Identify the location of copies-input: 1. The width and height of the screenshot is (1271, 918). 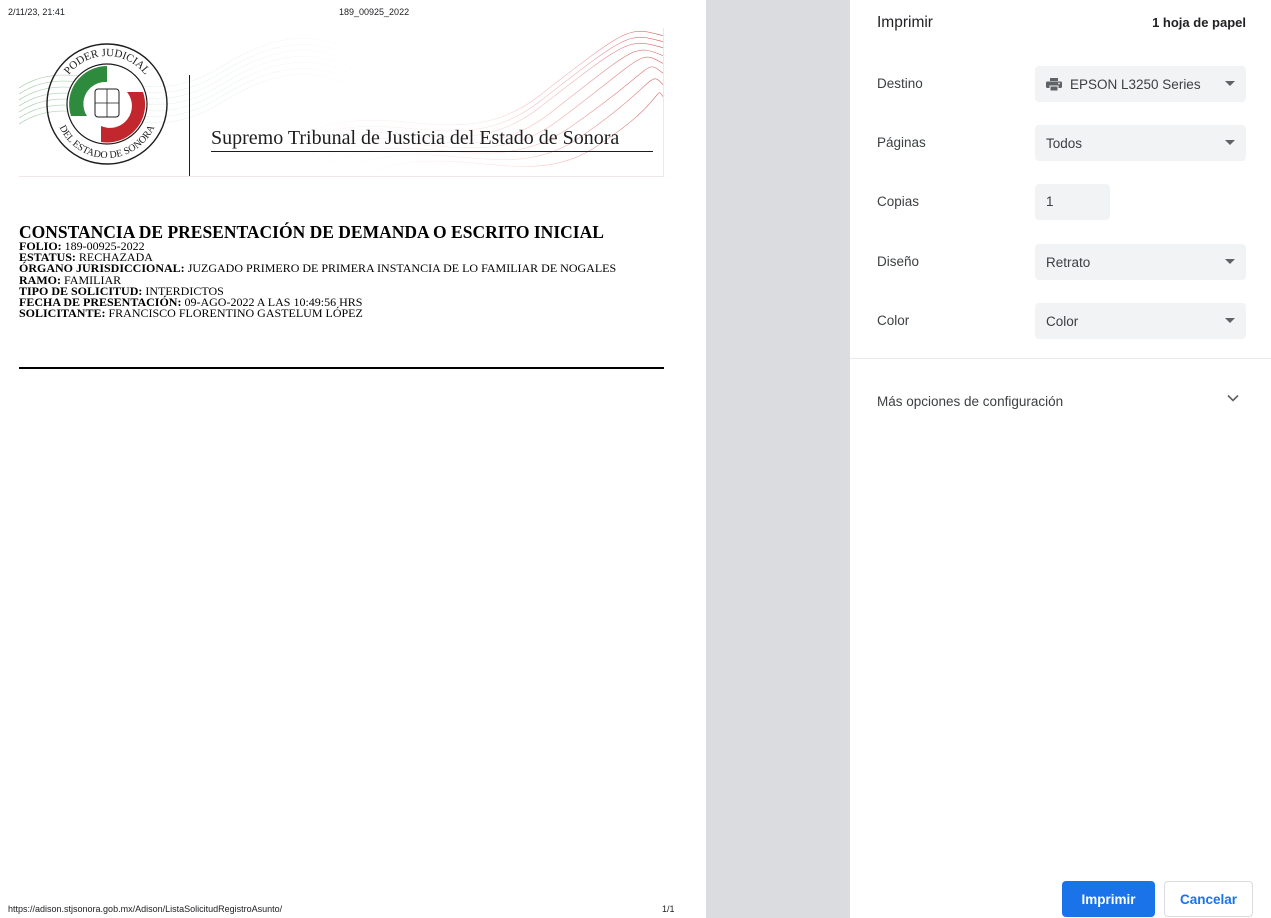
(1072, 202).